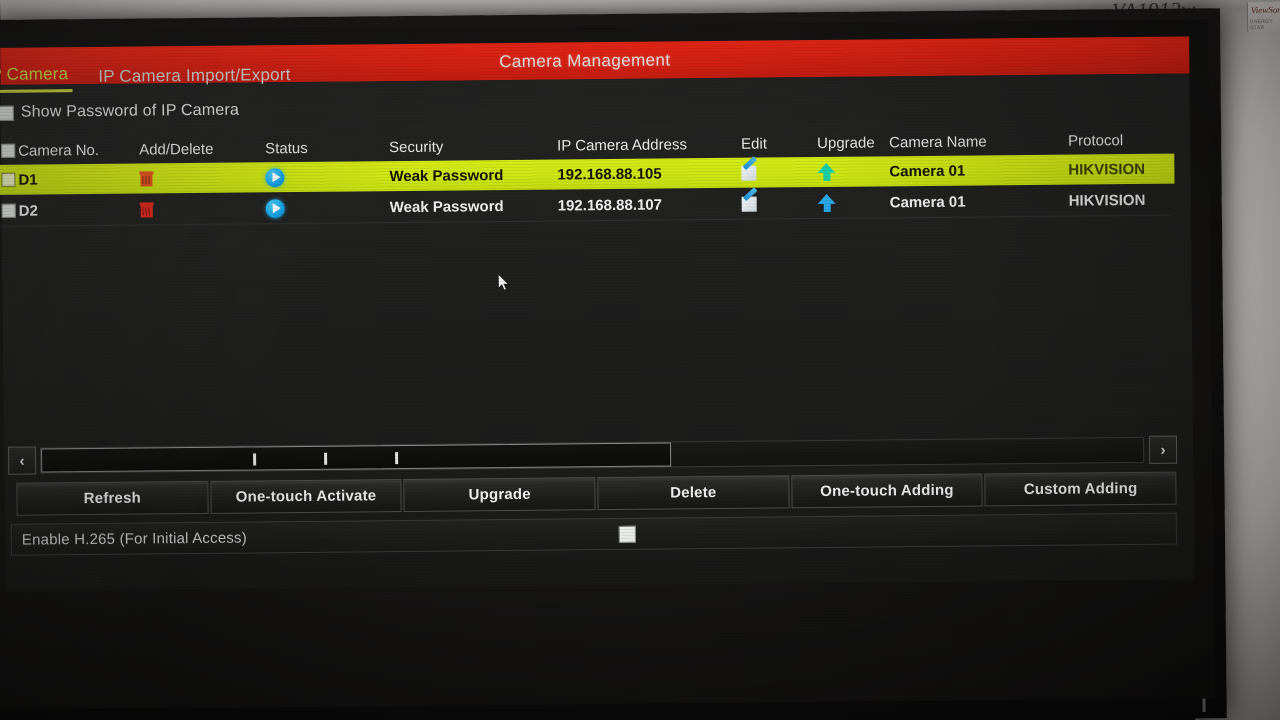 The height and width of the screenshot is (720, 1280). I want to click on header-status: Status, so click(286, 148).